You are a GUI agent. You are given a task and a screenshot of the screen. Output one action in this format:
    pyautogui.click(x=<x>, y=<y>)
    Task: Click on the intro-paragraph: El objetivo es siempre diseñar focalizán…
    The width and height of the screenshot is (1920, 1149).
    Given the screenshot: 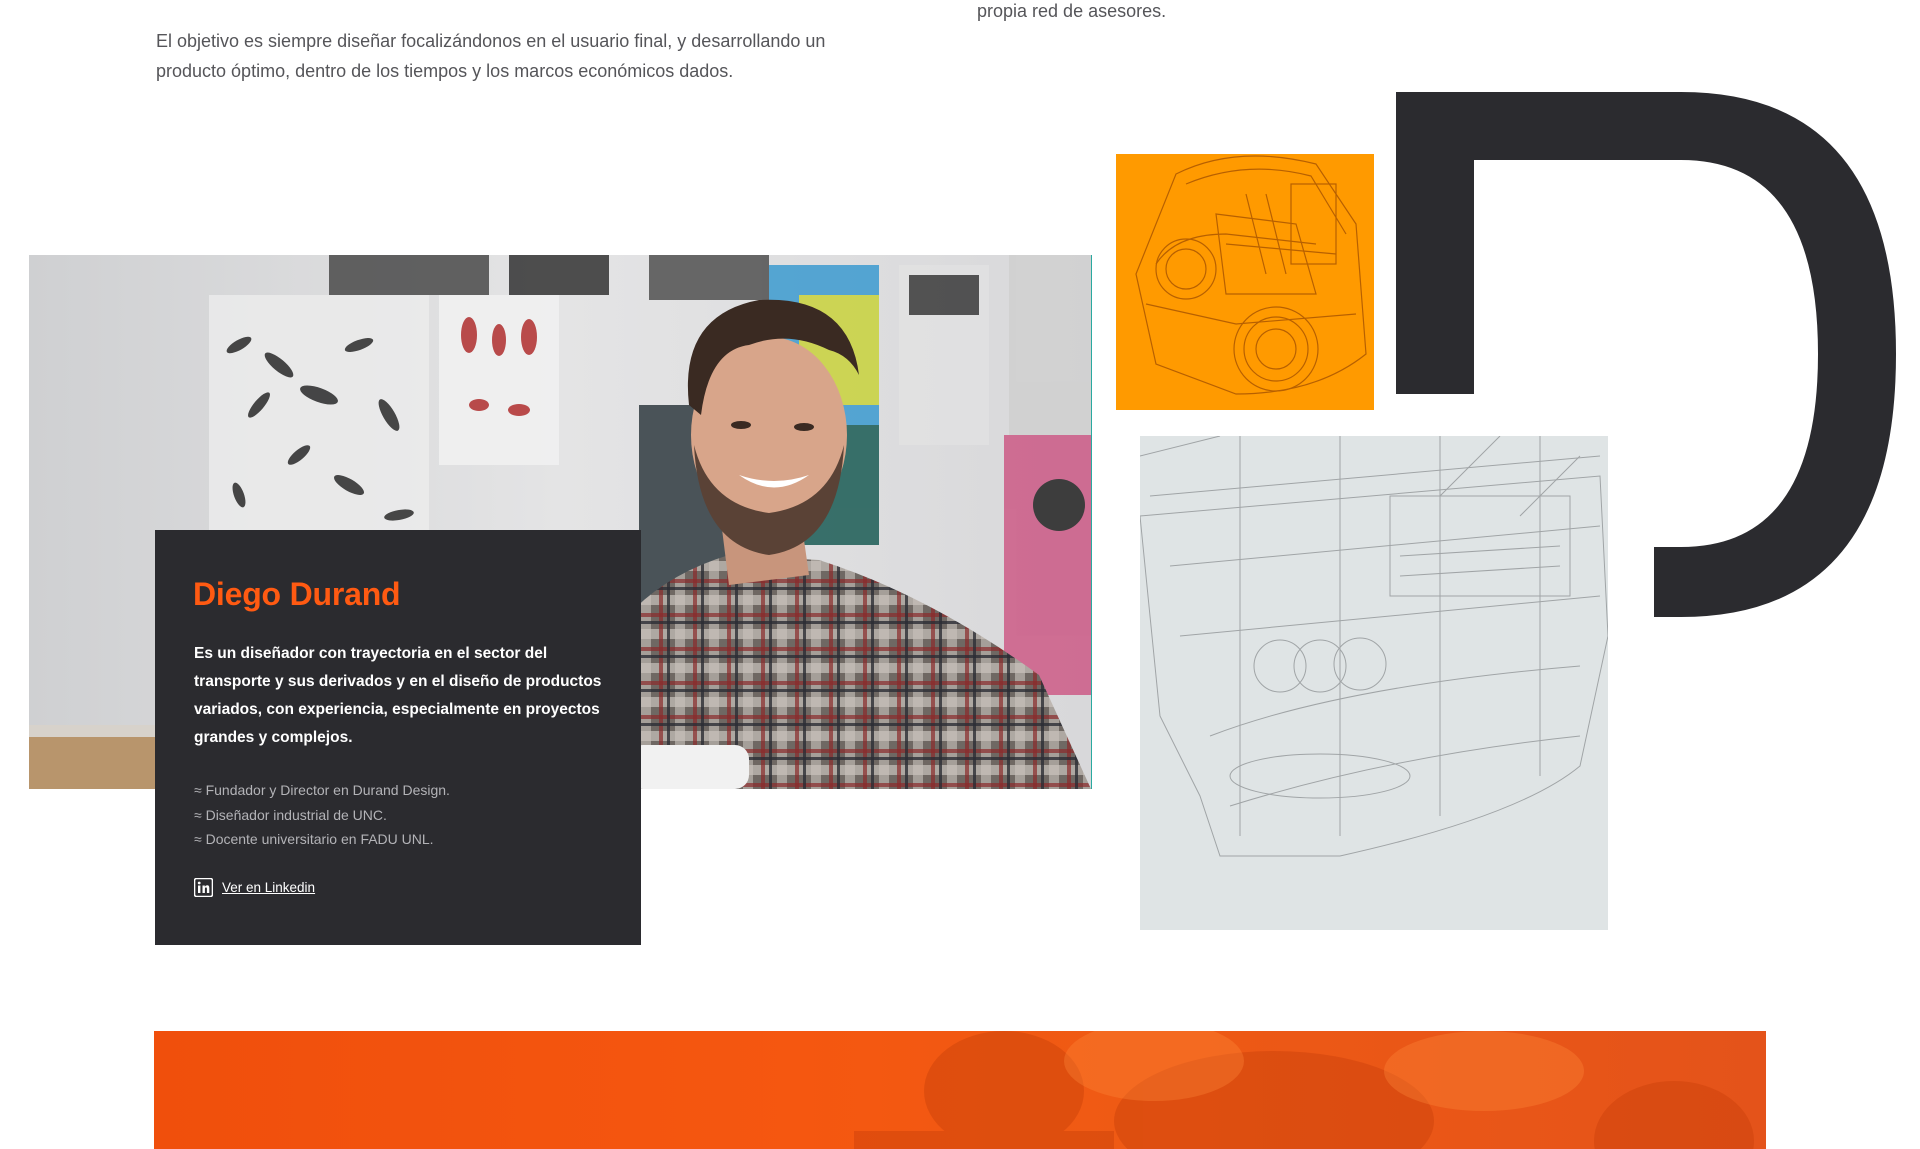 What is the action you would take?
    pyautogui.click(x=491, y=56)
    